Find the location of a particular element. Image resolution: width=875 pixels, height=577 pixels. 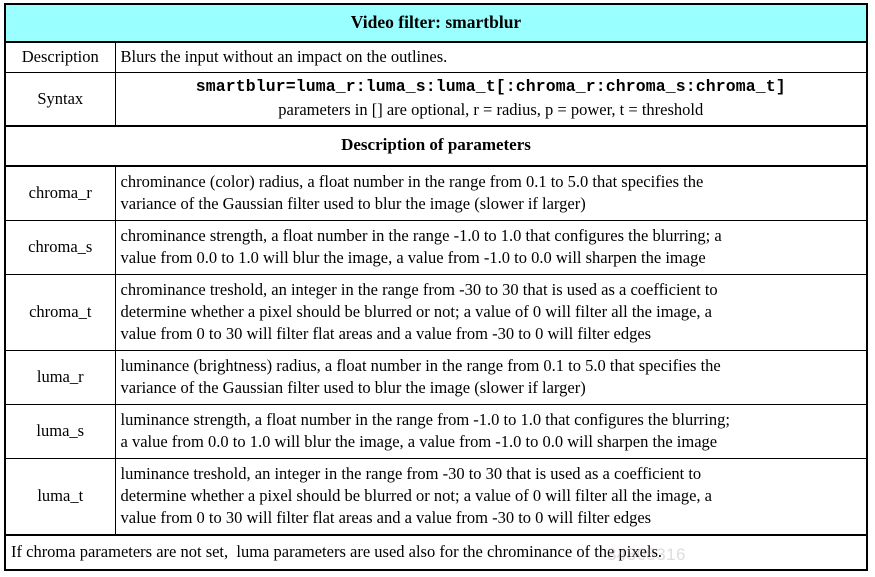

param-name-chroma-t: chroma_t is located at coordinates (60, 312).